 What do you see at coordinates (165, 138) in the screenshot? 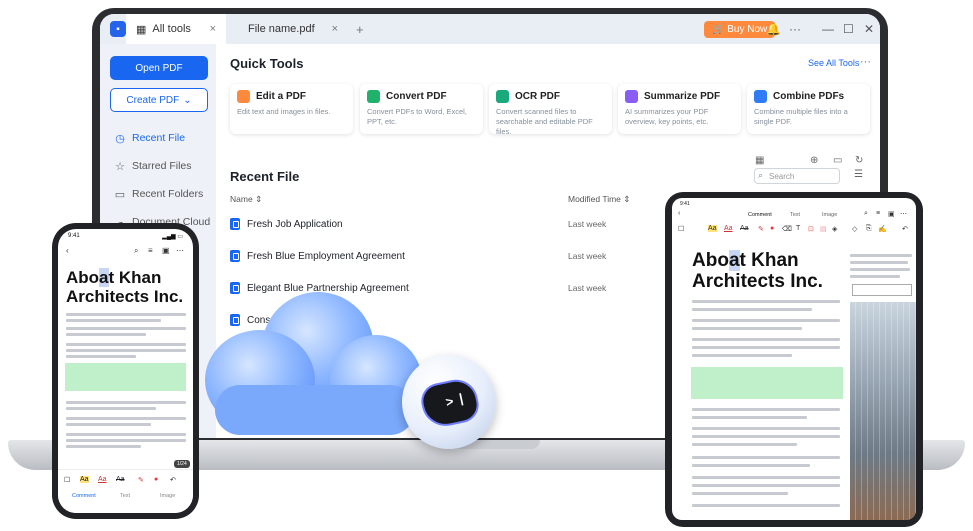
I see `sidebar-item-recent-file: ◷ Recent File` at bounding box center [165, 138].